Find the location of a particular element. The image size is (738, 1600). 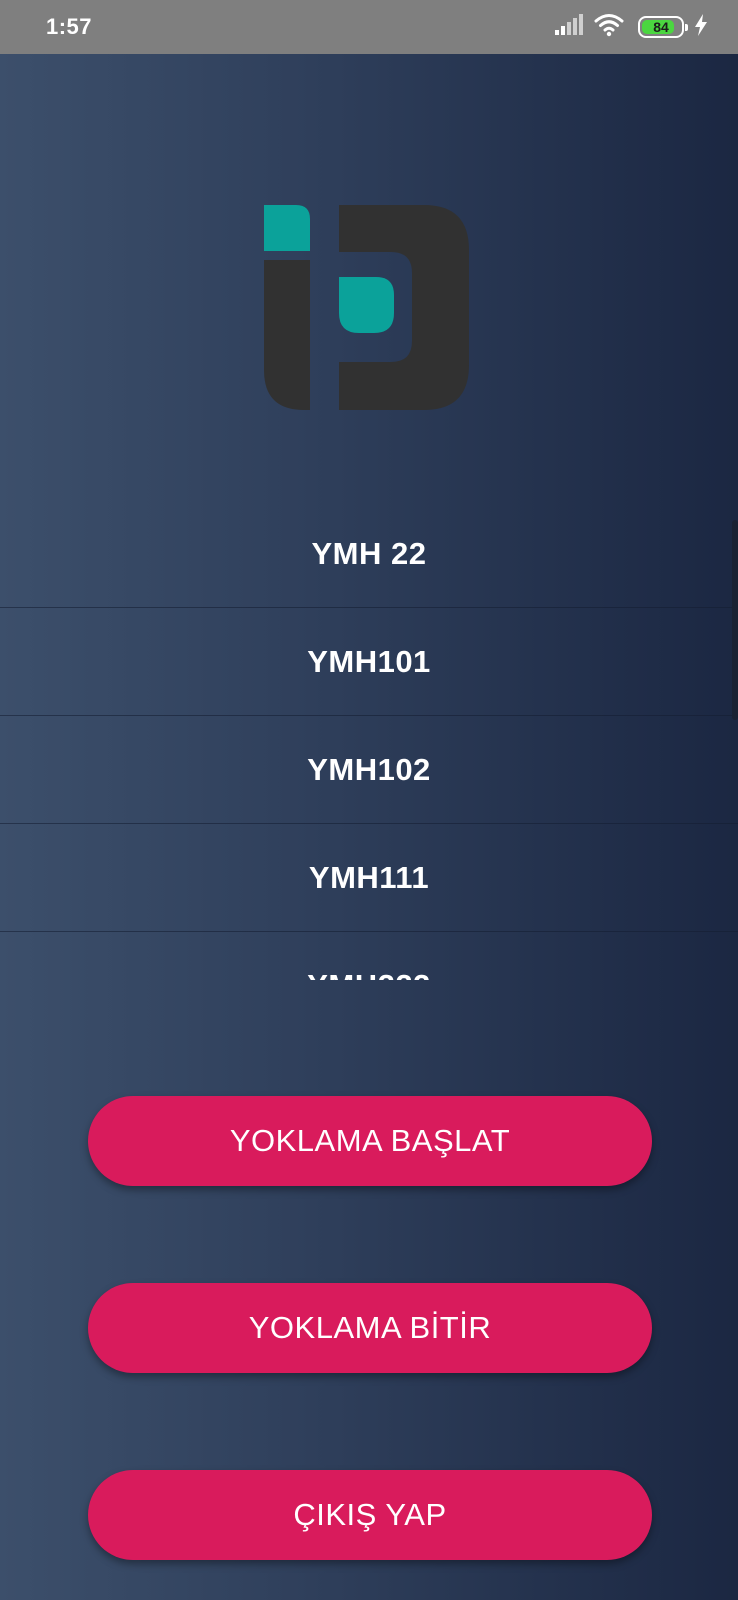

list-scrollbar is located at coordinates (735, 620).